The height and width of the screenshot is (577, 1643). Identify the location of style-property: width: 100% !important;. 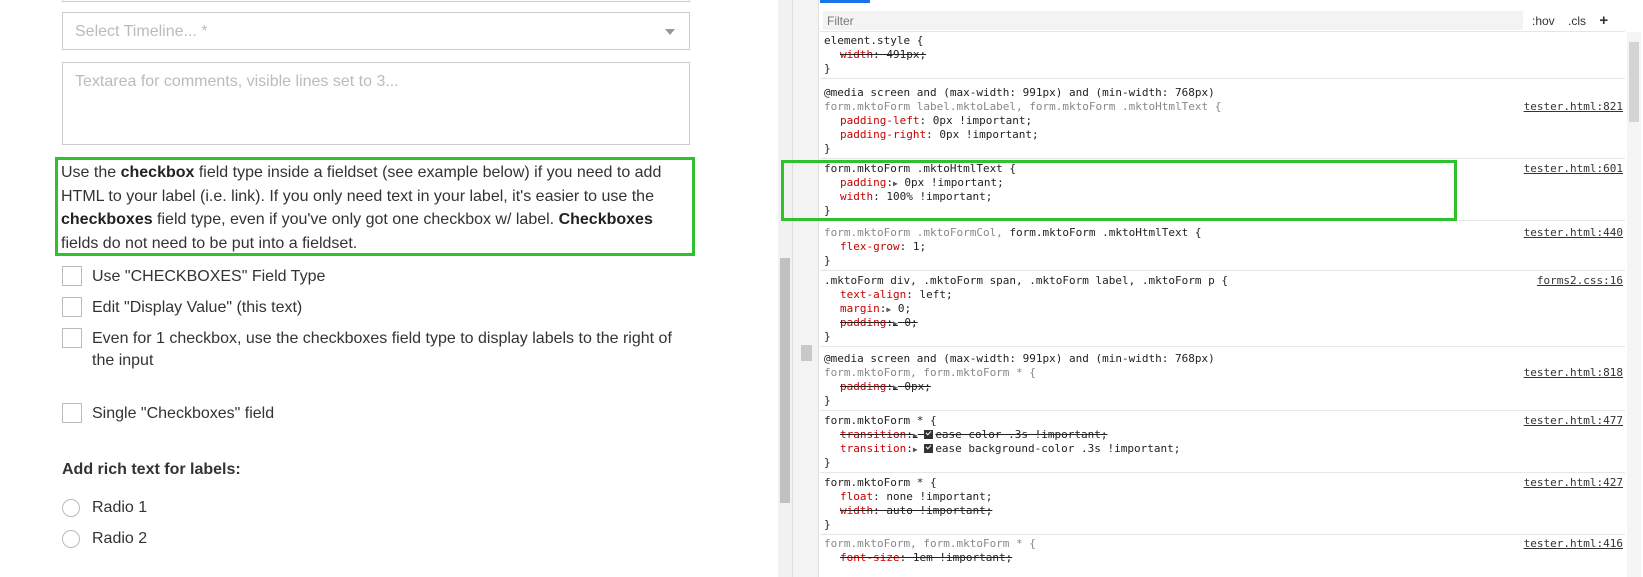
(1224, 197).